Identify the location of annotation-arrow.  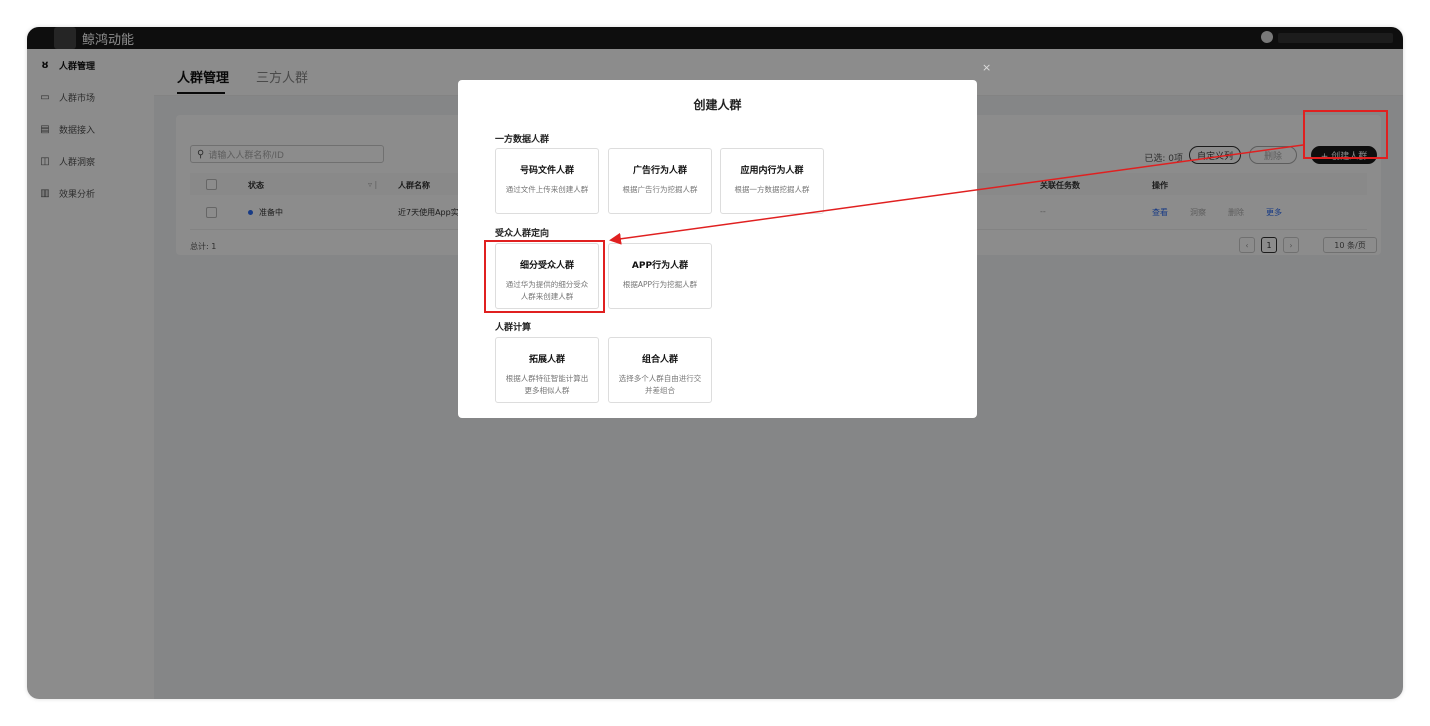
(956, 194).